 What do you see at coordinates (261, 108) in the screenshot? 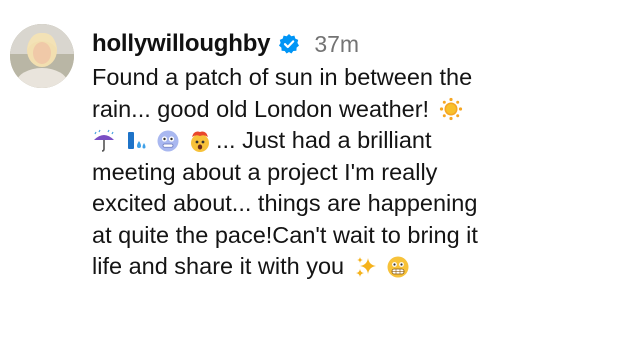
I see `caption-line: rain... good old London weather!` at bounding box center [261, 108].